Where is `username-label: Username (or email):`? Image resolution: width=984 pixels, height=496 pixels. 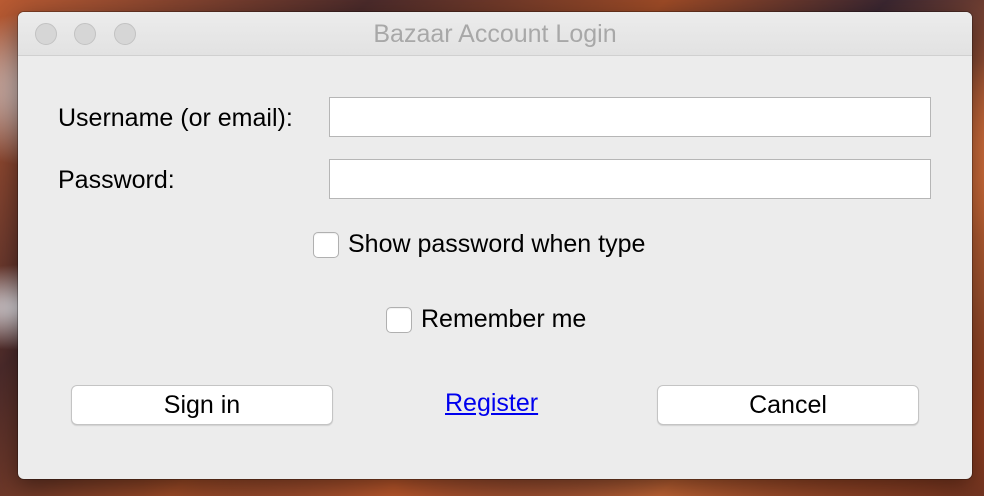 username-label: Username (or email): is located at coordinates (175, 118).